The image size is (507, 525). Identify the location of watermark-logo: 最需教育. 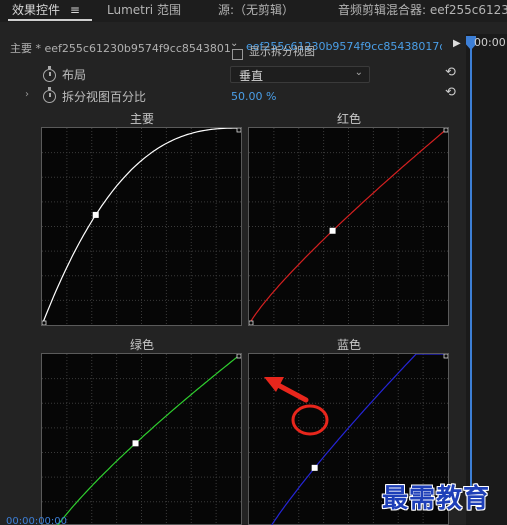
(436, 499).